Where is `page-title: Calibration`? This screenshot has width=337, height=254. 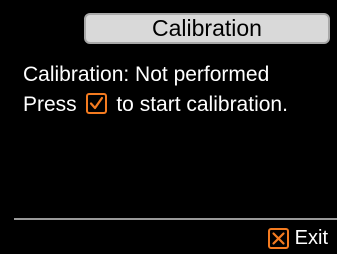
page-title: Calibration is located at coordinates (207, 28).